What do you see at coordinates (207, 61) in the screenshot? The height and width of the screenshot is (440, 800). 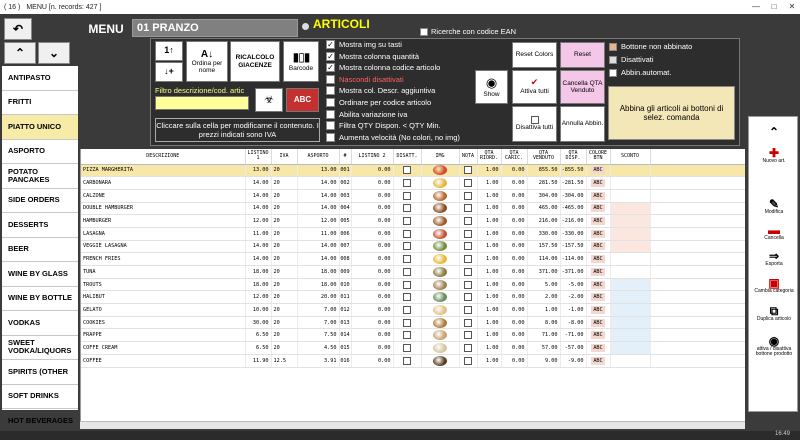 I see `order-by-name-button: A↓ Ordina per nome` at bounding box center [207, 61].